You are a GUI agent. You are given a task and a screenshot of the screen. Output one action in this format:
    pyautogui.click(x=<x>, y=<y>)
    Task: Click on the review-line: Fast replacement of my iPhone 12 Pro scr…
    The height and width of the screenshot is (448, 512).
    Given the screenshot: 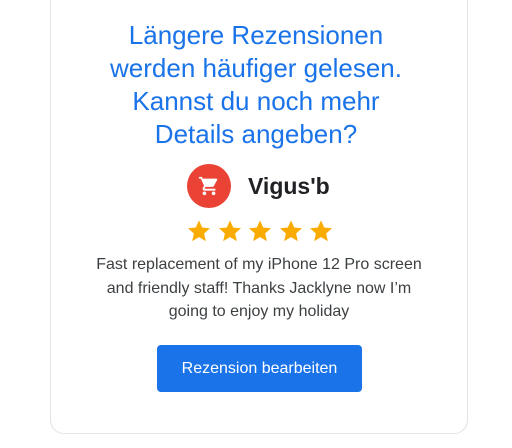 What is the action you would take?
    pyautogui.click(x=259, y=264)
    